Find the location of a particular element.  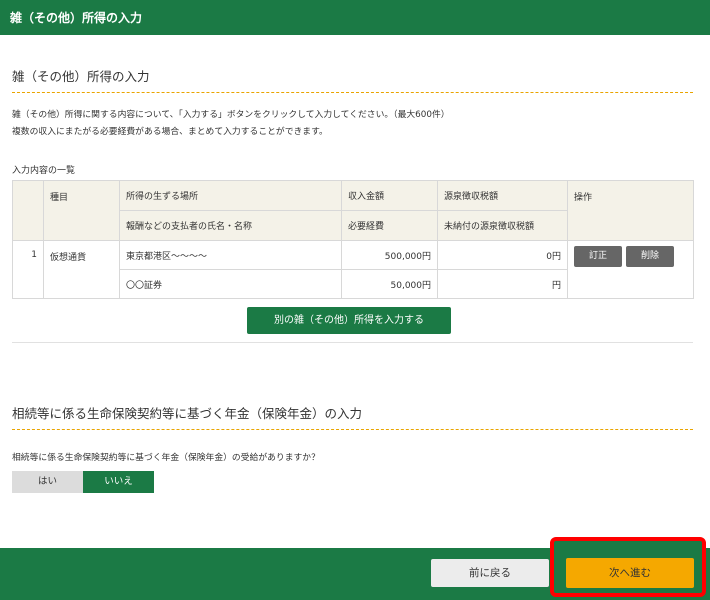

insurance-question: 相続等に係る生命保険契約等に基づく年金（保険年金）の受給がありますか？ is located at coordinates (166, 458).